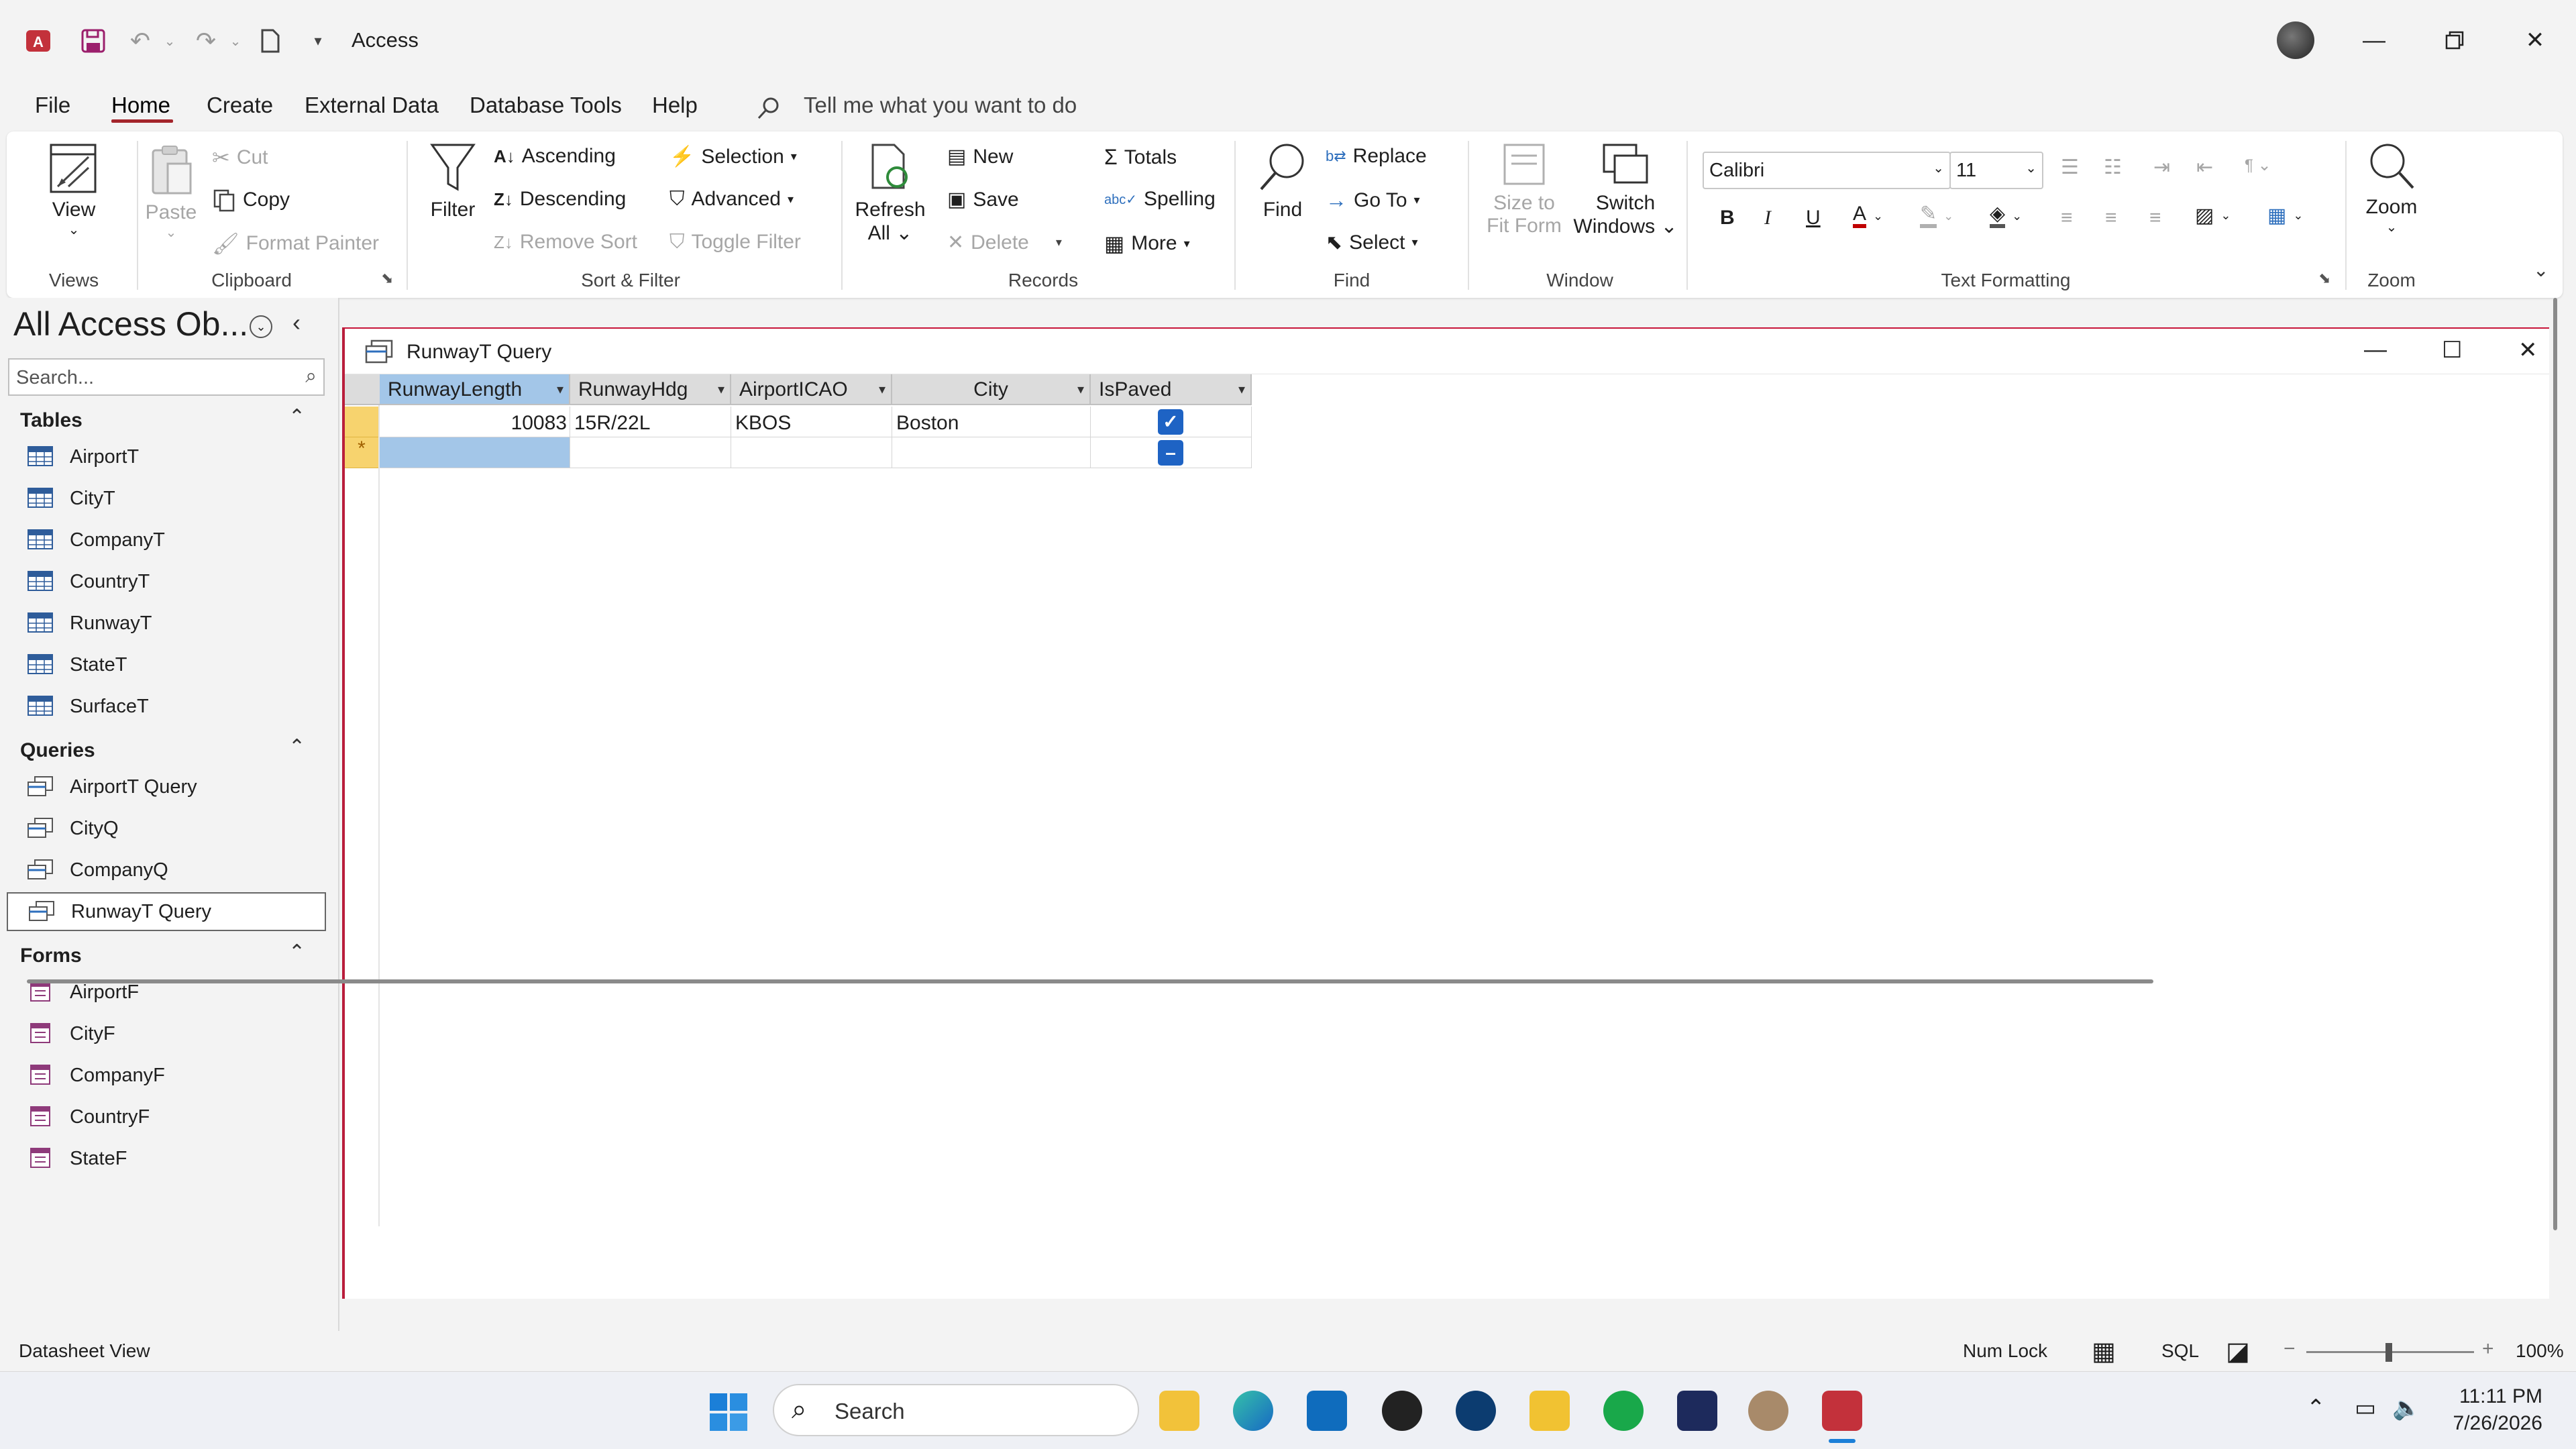  I want to click on ascending-button: A↓ Ascending, so click(555, 156).